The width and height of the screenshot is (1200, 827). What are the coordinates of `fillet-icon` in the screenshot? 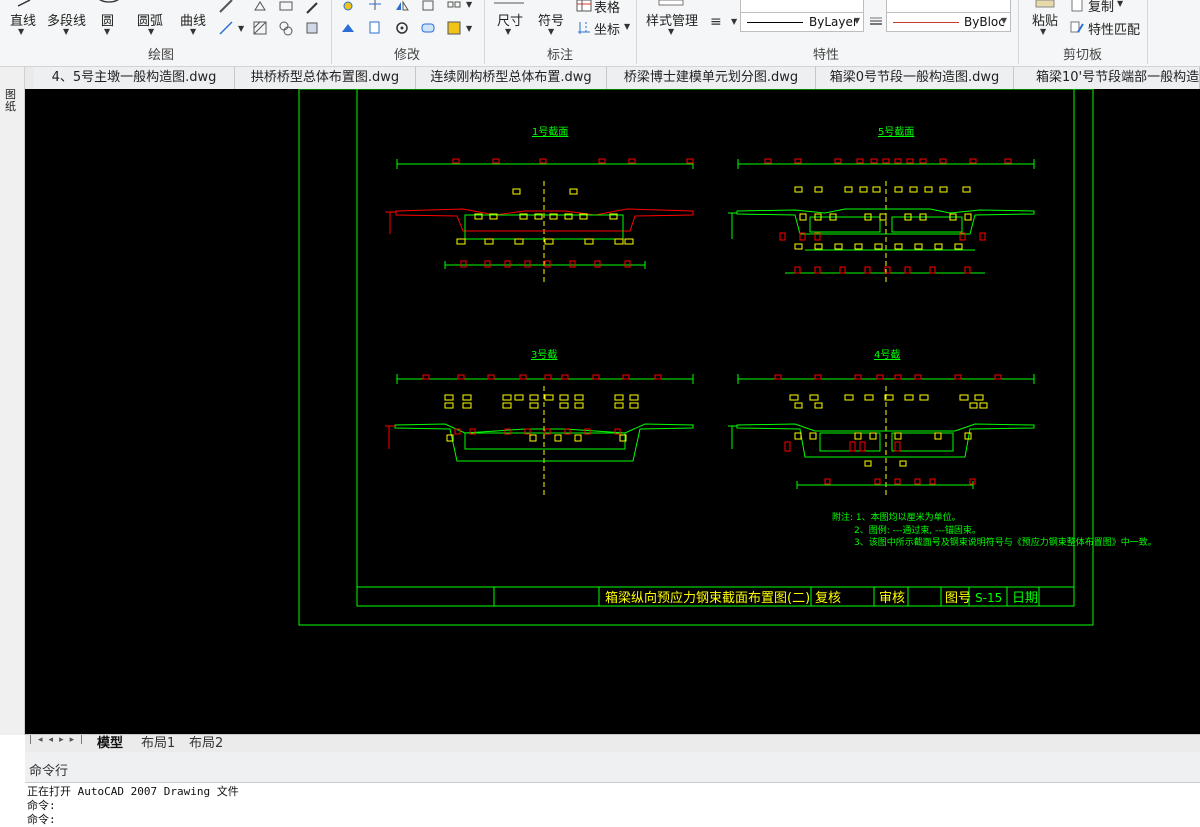 It's located at (428, 28).